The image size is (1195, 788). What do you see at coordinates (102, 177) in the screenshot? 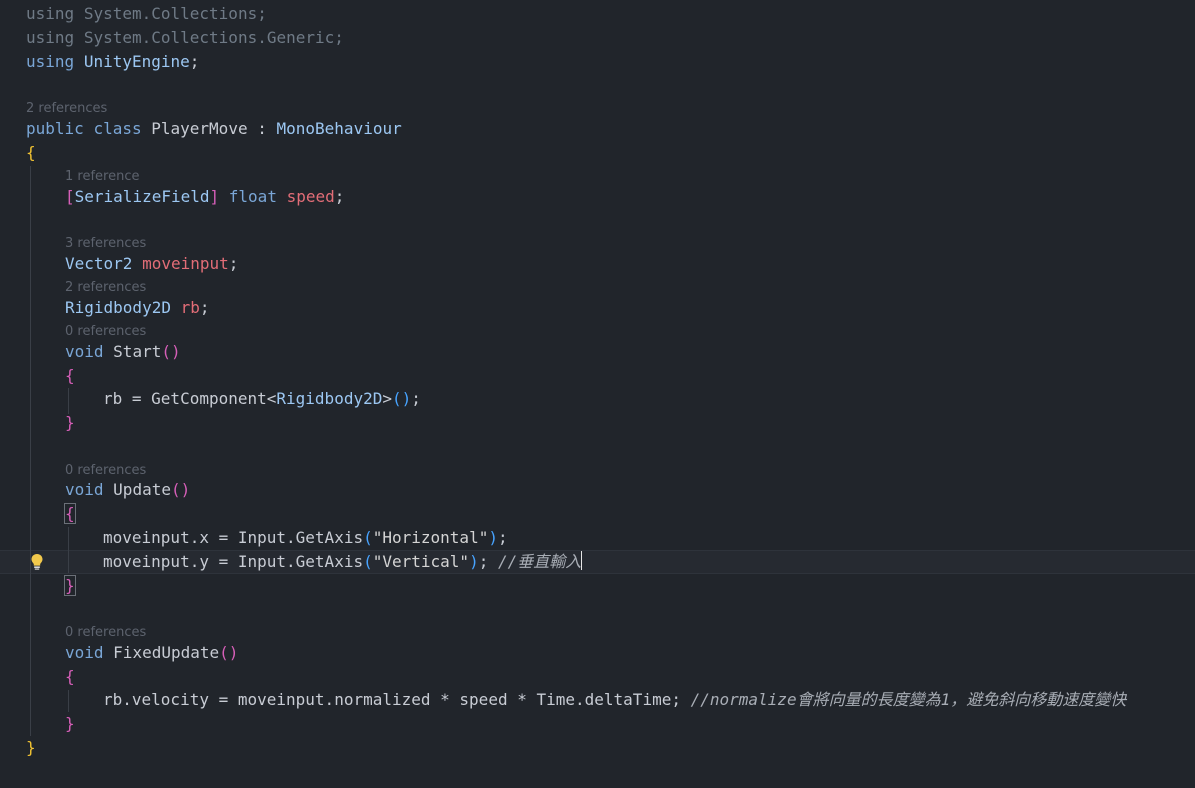
I see `codelens-references: 1 reference` at bounding box center [102, 177].